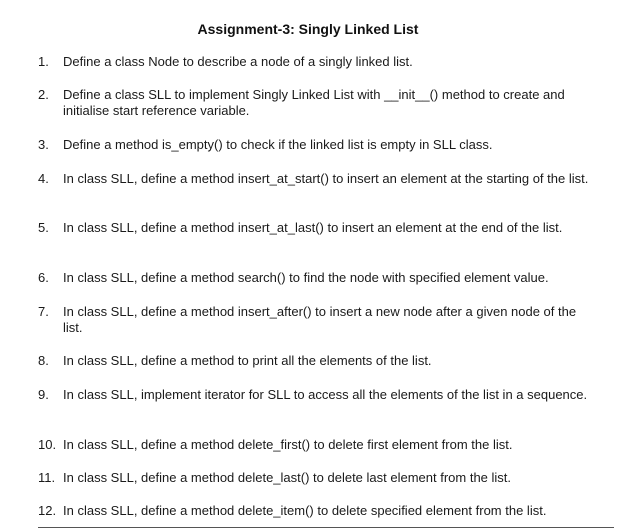 Image resolution: width=628 pixels, height=531 pixels. I want to click on item-number: 6., so click(43, 277).